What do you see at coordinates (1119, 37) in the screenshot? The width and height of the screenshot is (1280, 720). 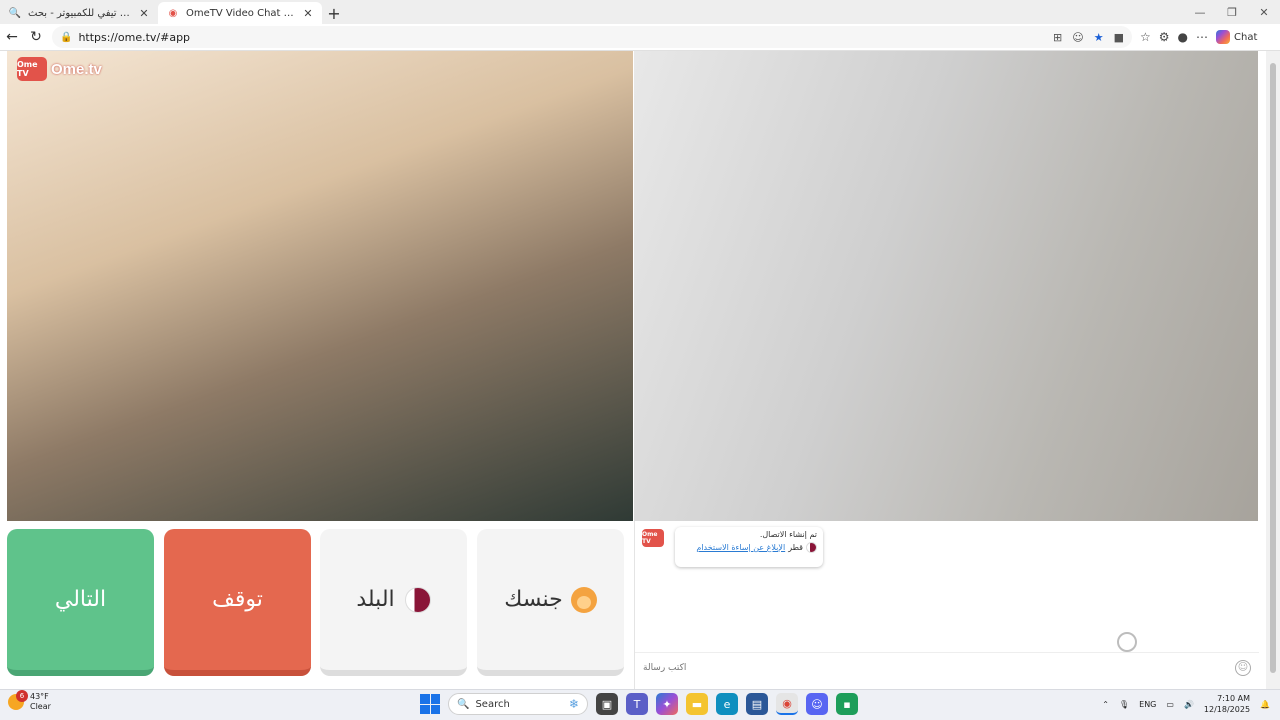 I see `camera-in-use-icon: ■` at bounding box center [1119, 37].